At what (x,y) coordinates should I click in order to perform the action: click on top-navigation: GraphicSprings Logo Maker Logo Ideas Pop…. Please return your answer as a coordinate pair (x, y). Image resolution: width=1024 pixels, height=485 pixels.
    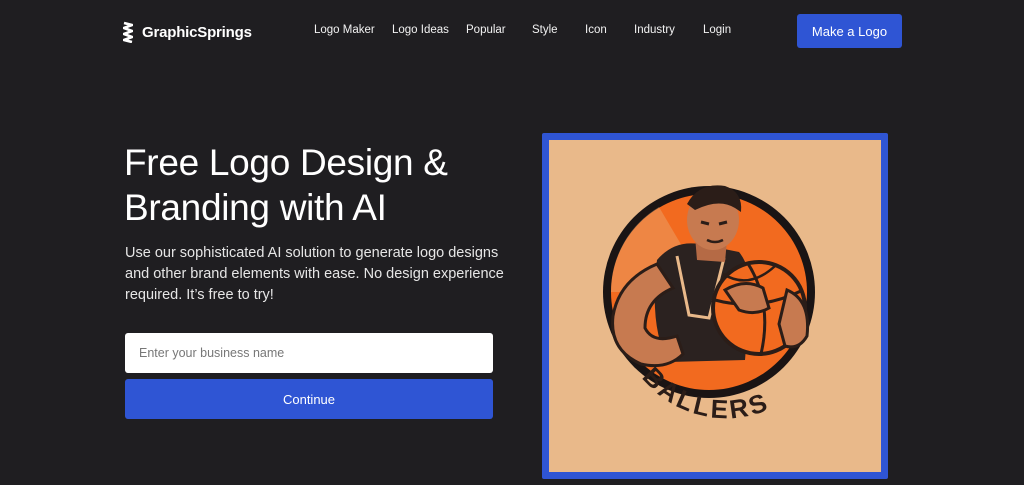
    Looking at the image, I should click on (512, 32).